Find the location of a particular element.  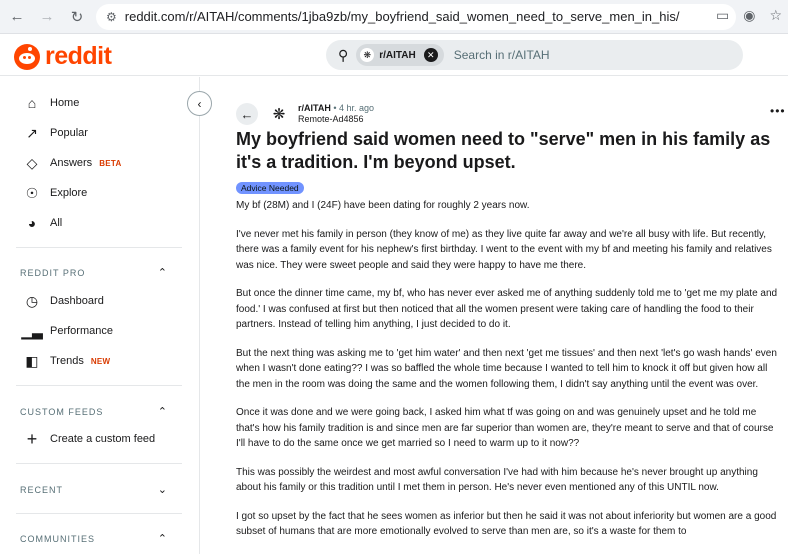

new-badge: NEW is located at coordinates (100, 361).